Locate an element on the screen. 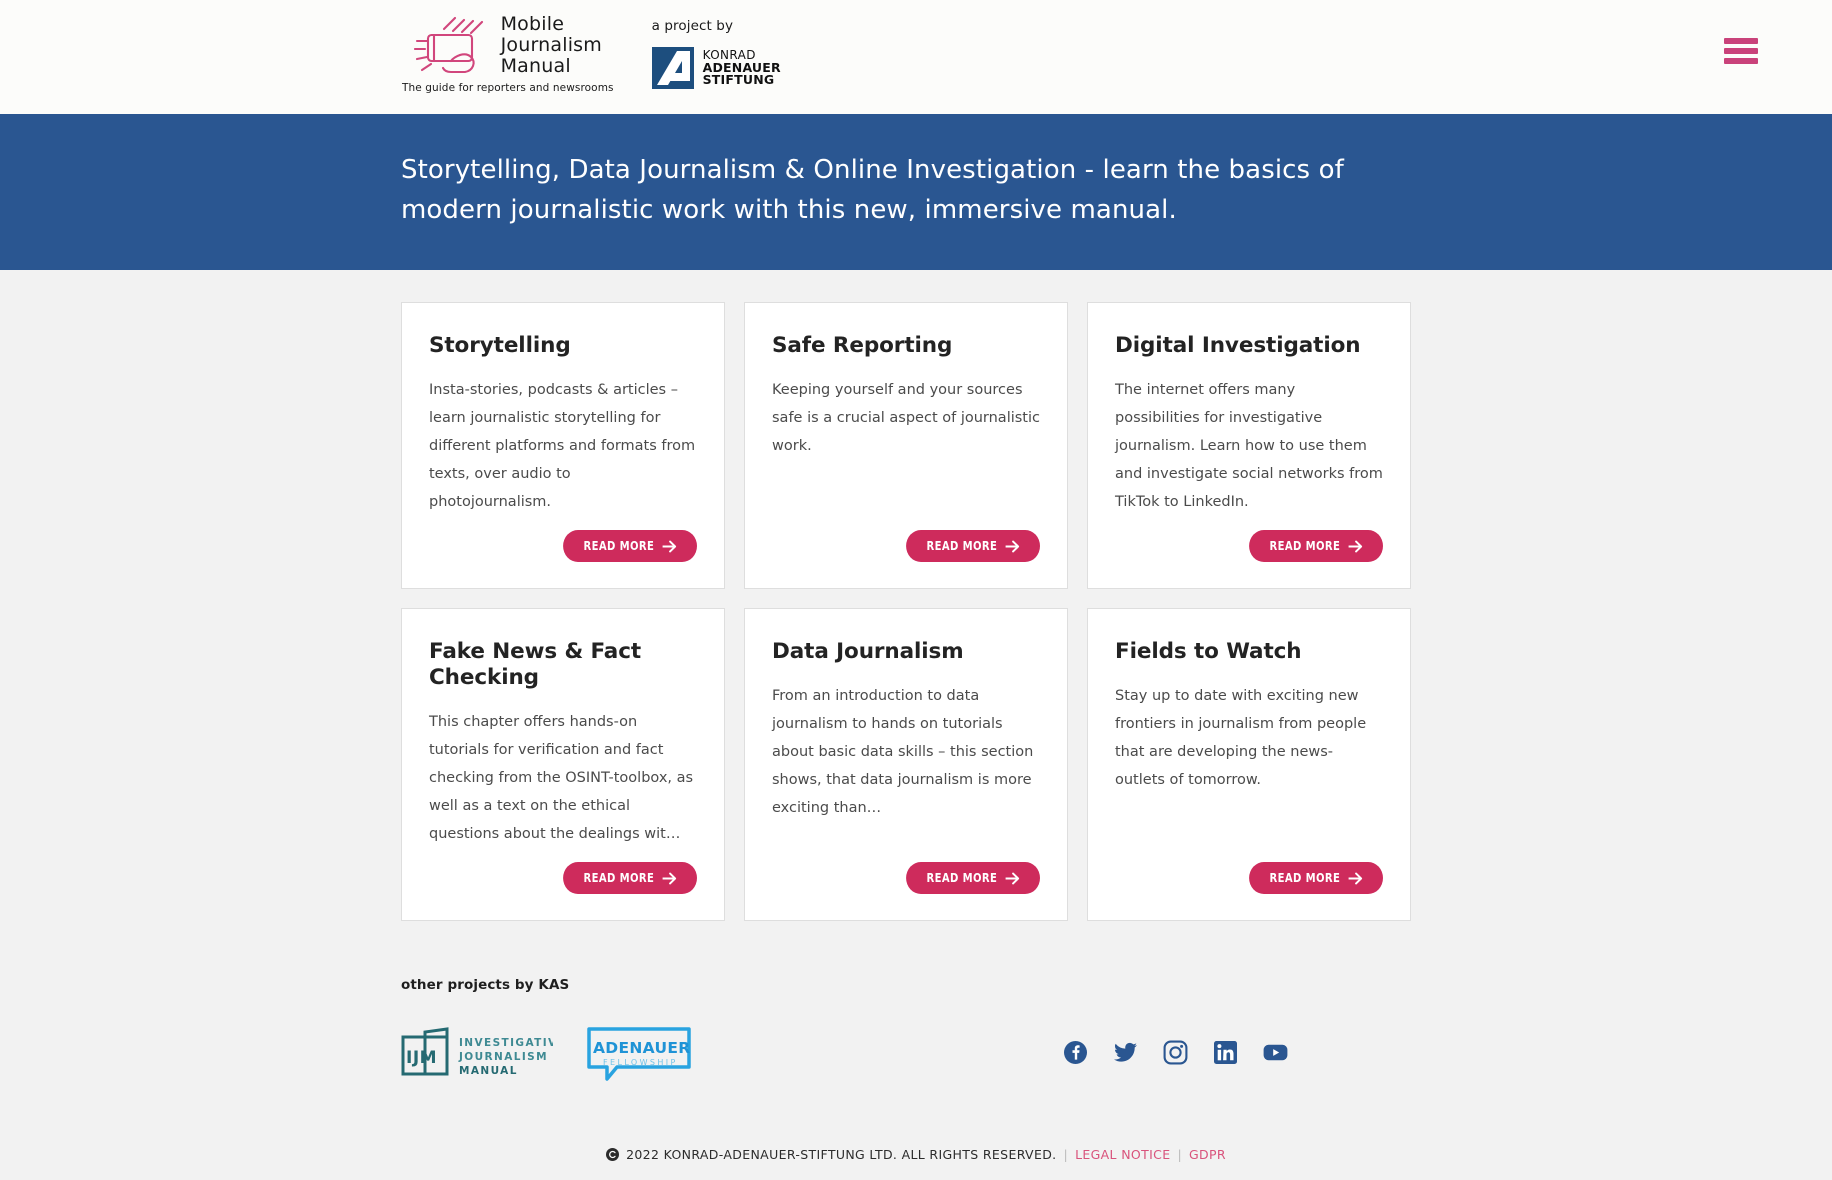 This screenshot has height=1180, width=1832. facebook-icon is located at coordinates (1075, 1052).